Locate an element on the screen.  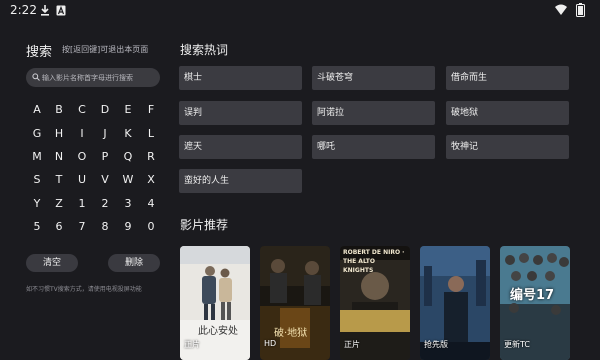
keyboard-key-k: K is located at coordinates (128, 134).